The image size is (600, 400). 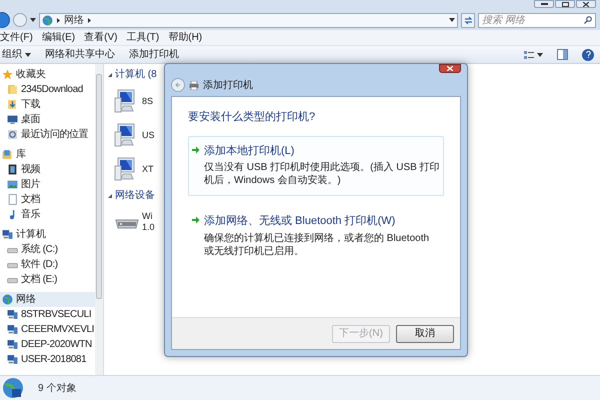 I want to click on sidebar-item-label: CEEERMVXEVLI, so click(x=57, y=330).